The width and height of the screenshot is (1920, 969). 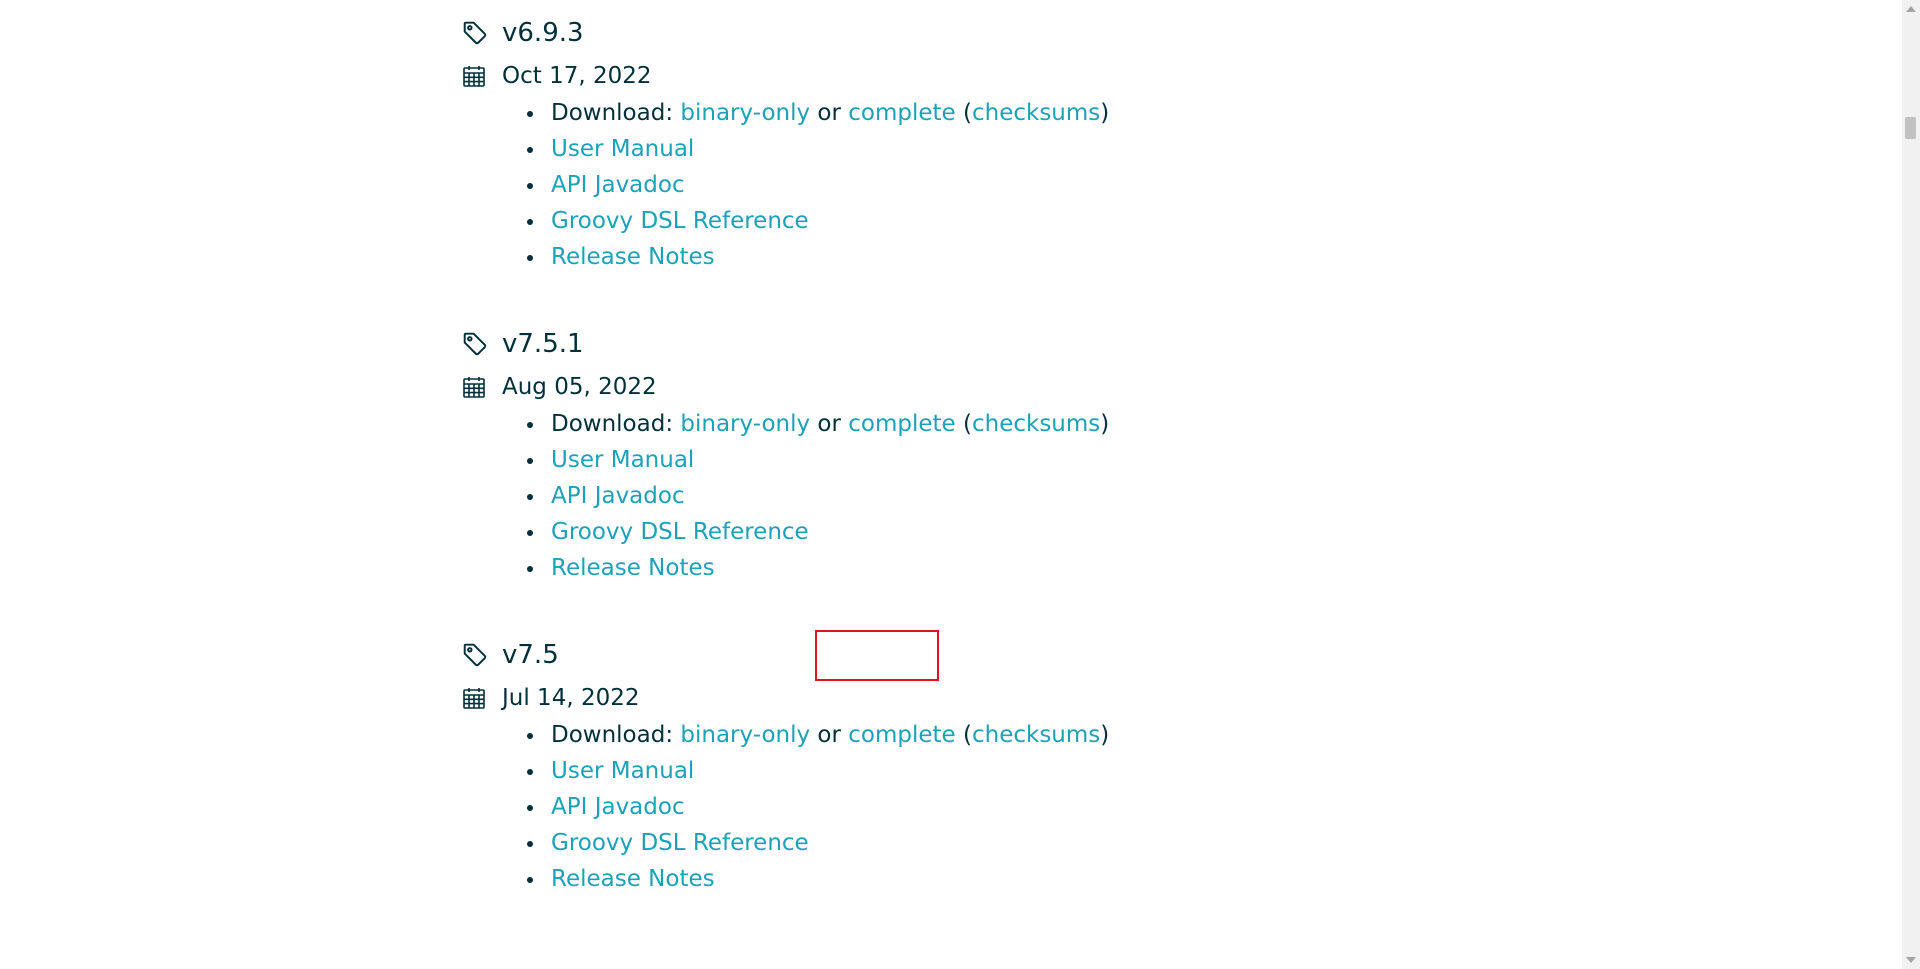 What do you see at coordinates (571, 698) in the screenshot?
I see `release-date: Jul 14, 2022` at bounding box center [571, 698].